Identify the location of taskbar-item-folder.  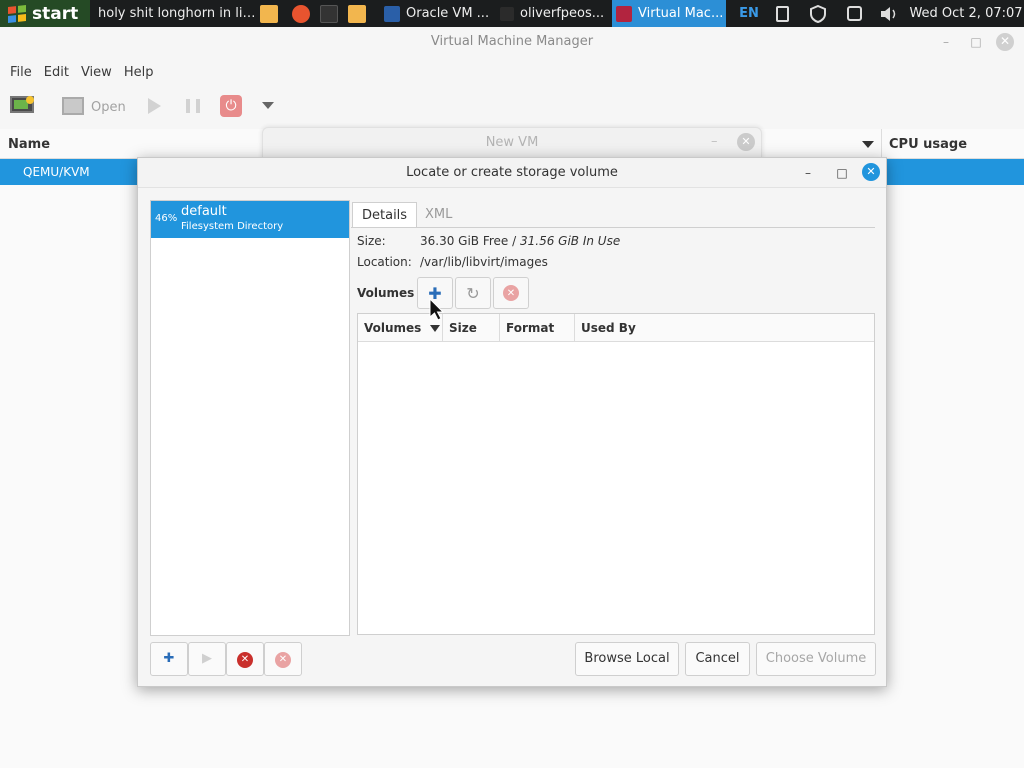
(360, 13).